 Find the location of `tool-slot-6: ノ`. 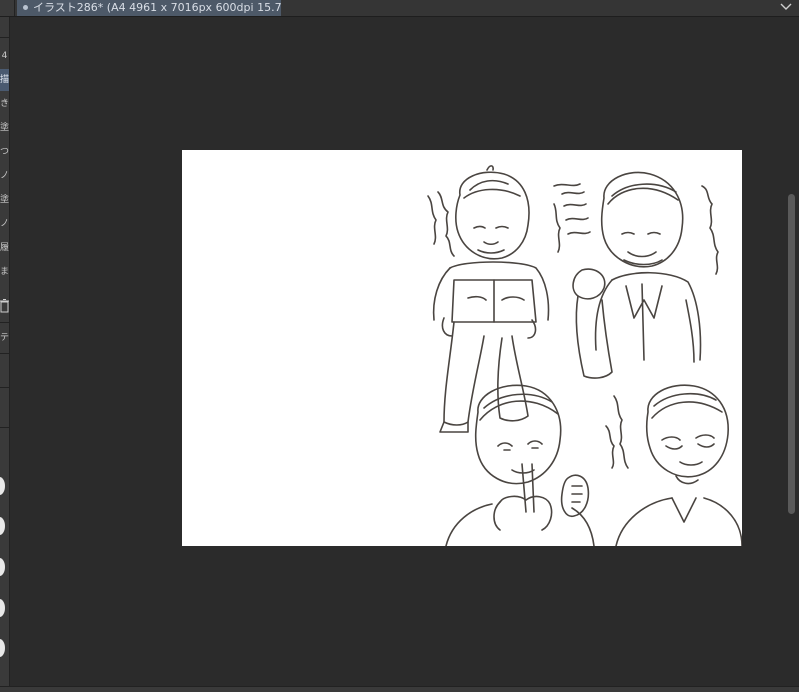

tool-slot-6: ノ is located at coordinates (4, 176).